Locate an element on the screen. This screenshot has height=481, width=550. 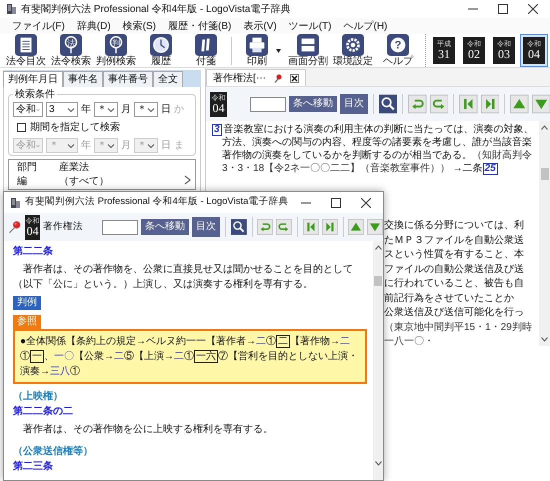
text-line: に行われていること、被告も自 is located at coordinates (454, 284).